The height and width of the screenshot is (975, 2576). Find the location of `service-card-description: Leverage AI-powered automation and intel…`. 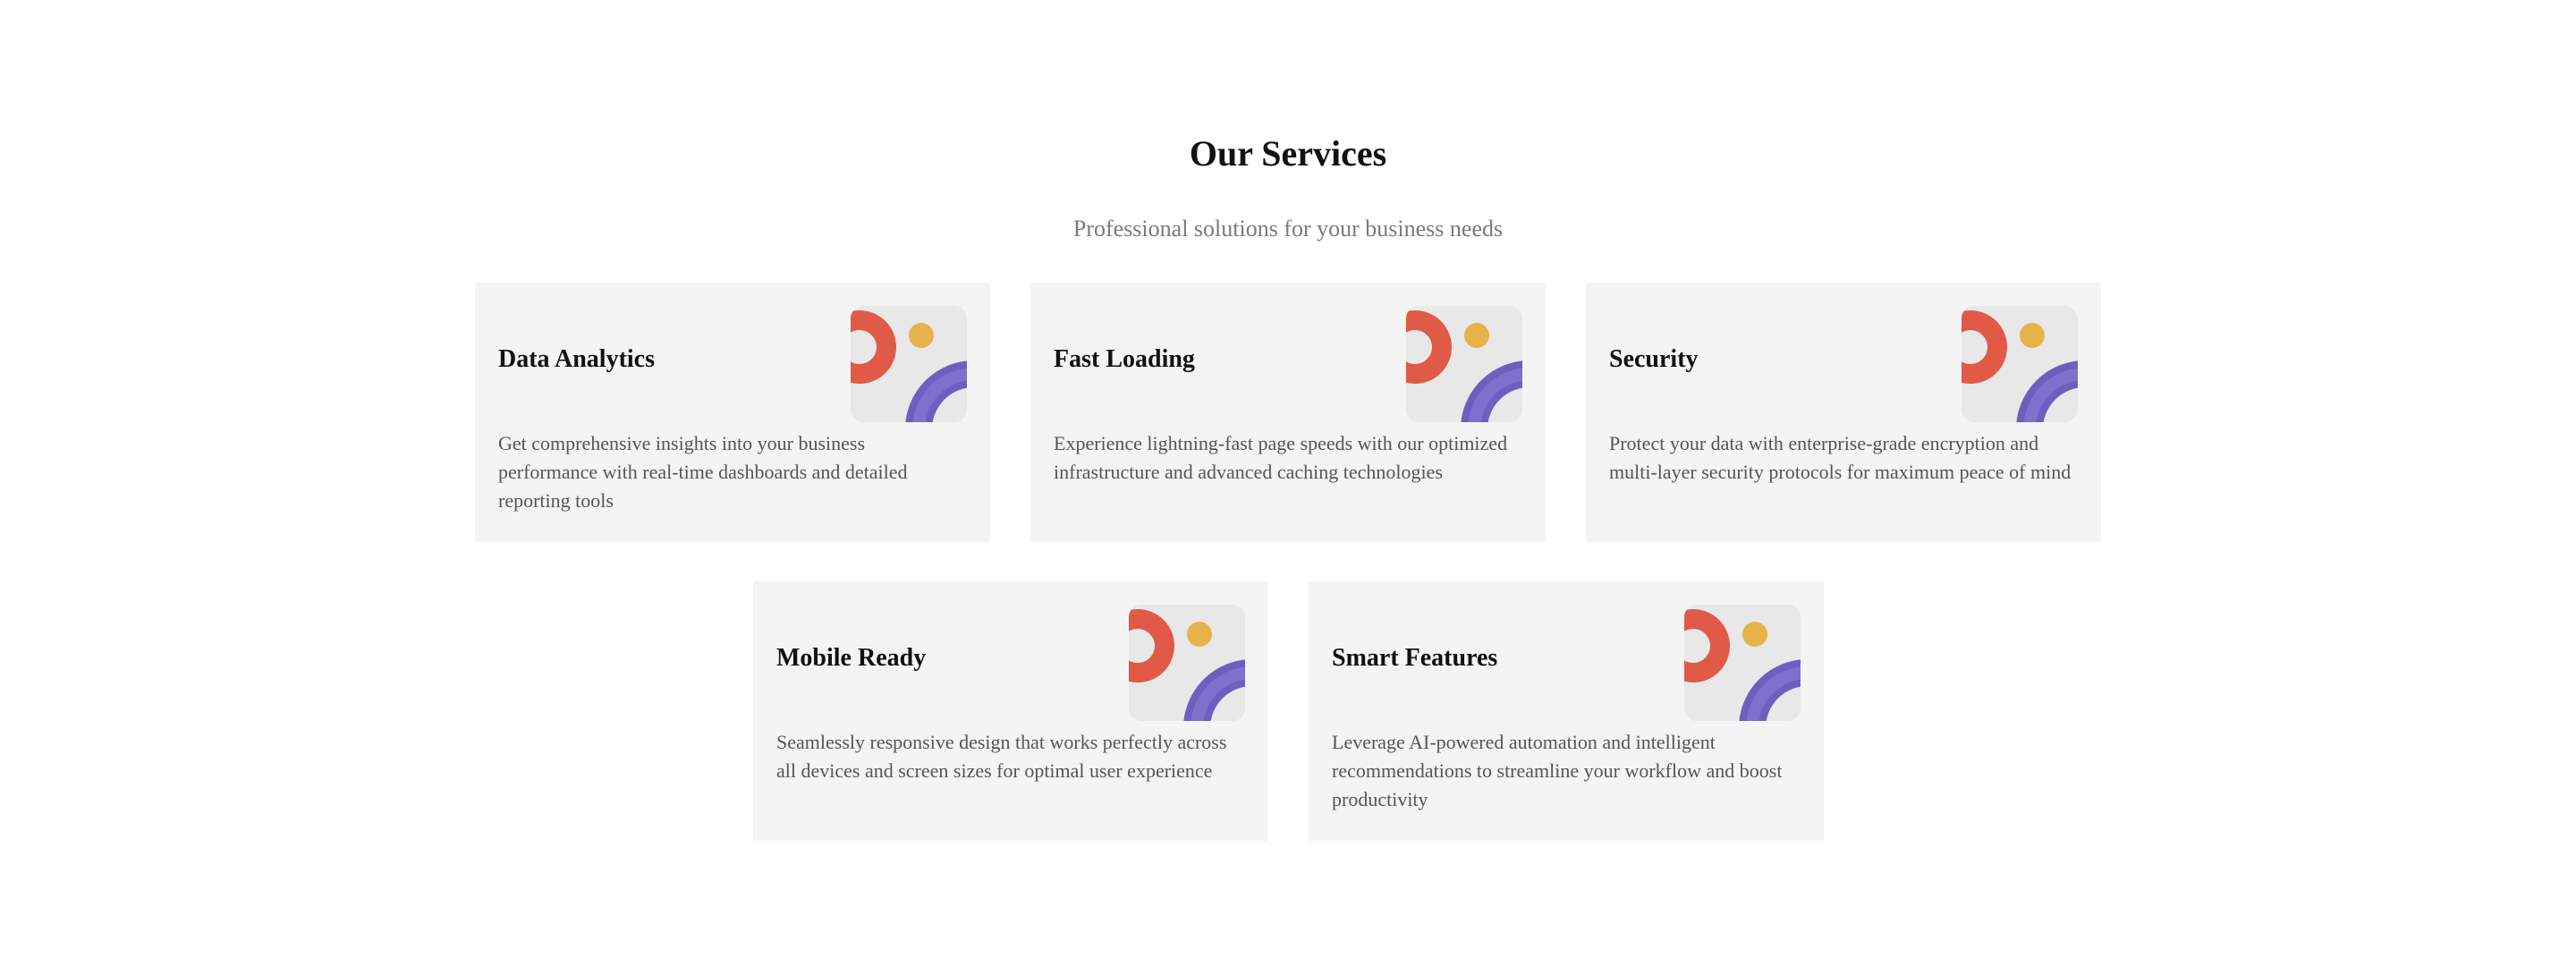

service-card-description: Leverage AI-powered automation and intel… is located at coordinates (1557, 770).